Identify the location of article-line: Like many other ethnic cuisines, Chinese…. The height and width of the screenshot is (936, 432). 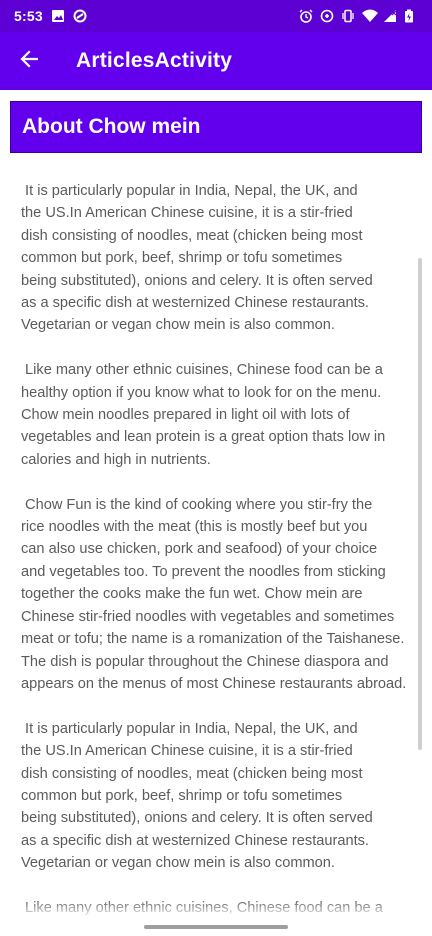
(202, 370).